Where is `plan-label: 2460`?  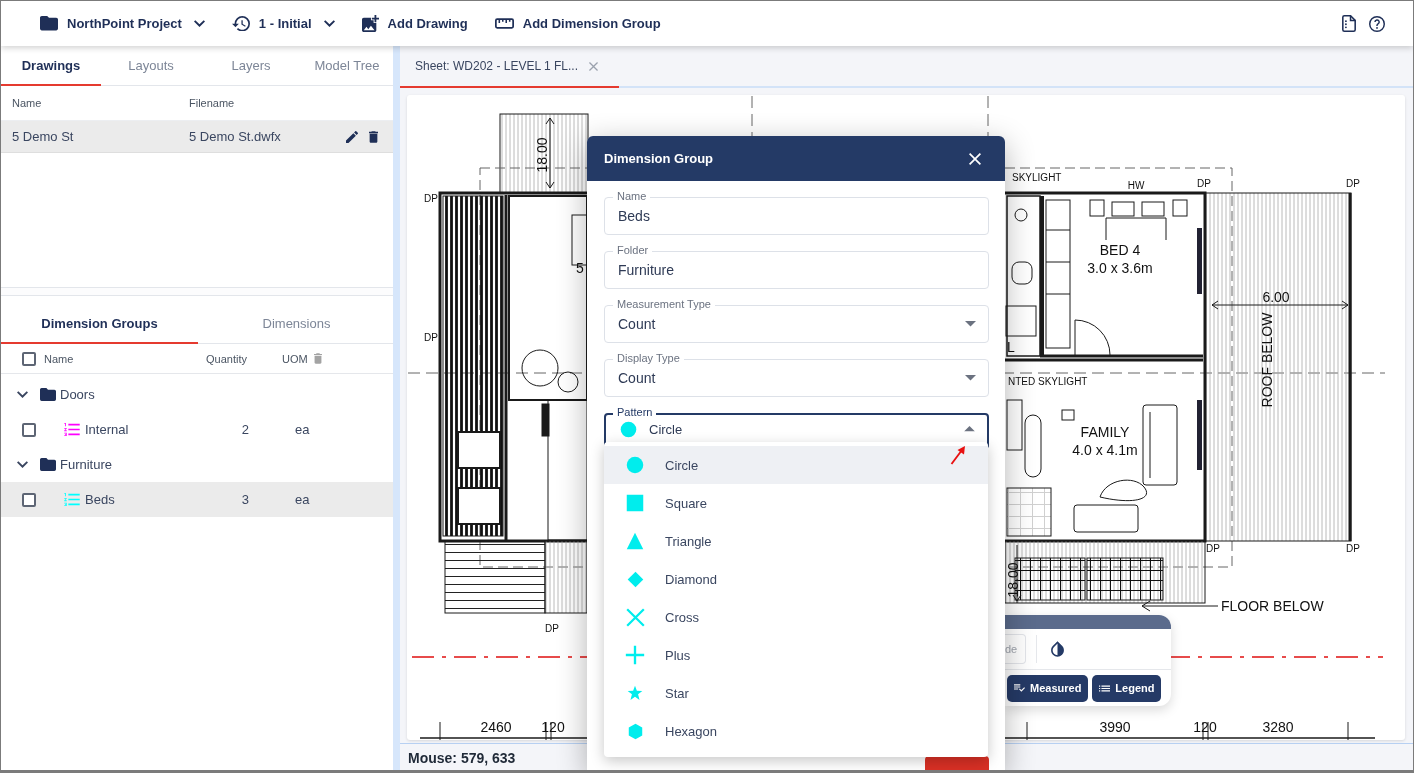 plan-label: 2460 is located at coordinates (496, 727).